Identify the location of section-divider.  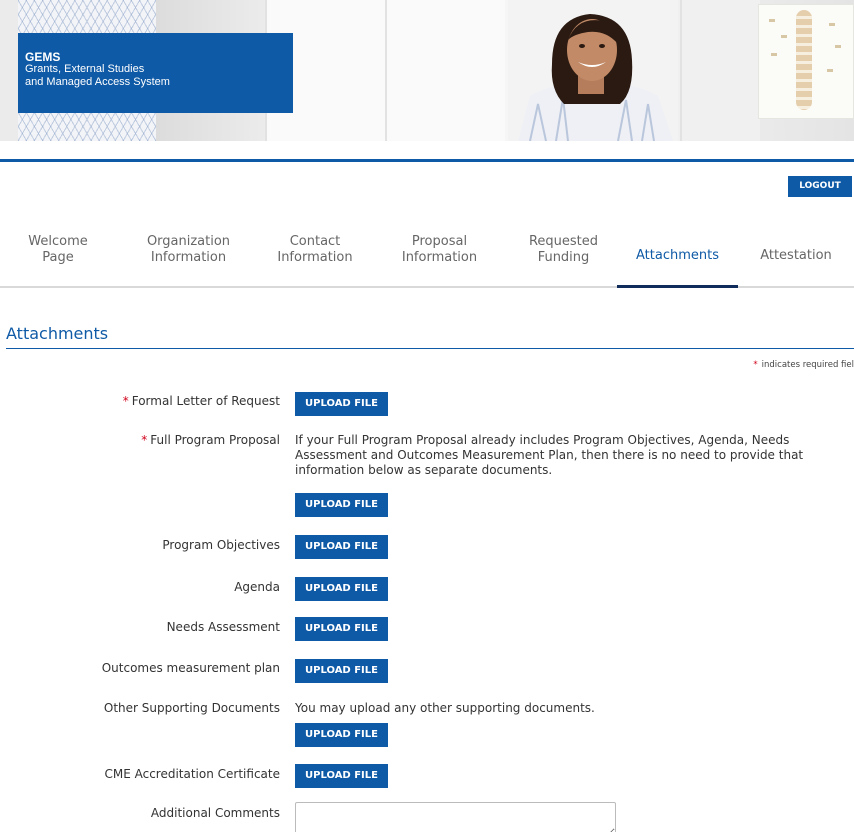
(430, 348).